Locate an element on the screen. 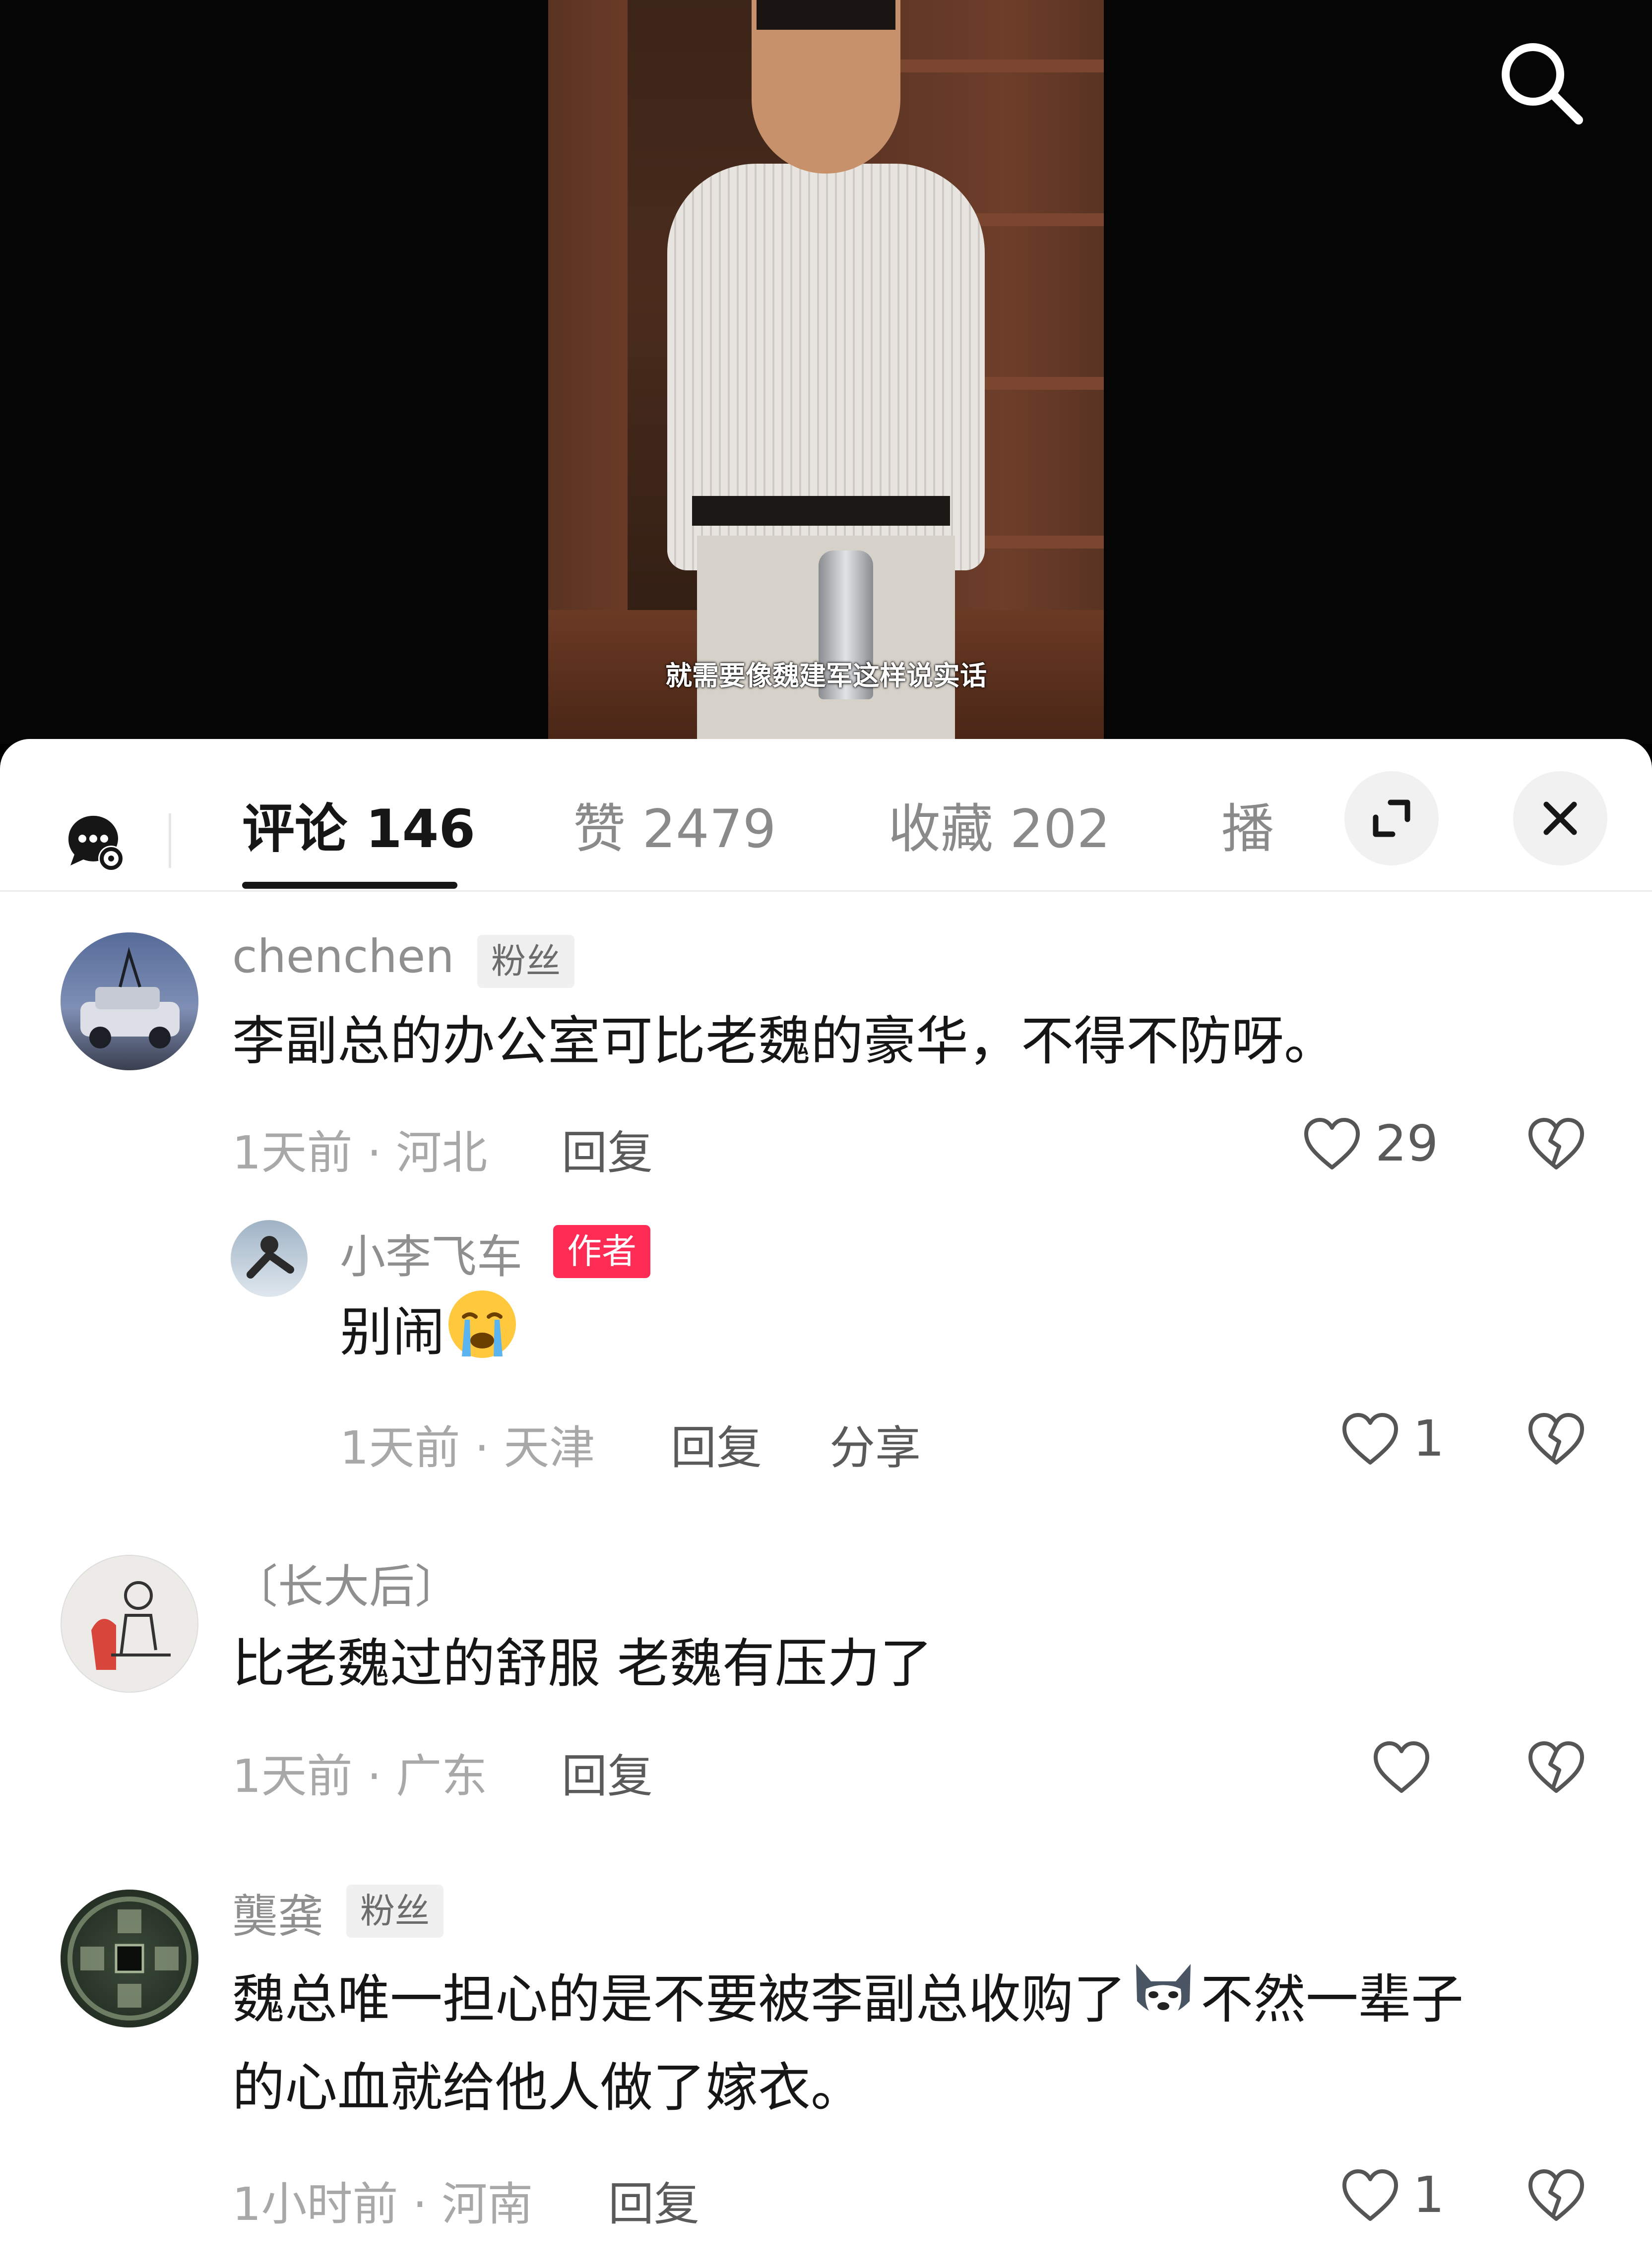 This screenshot has width=1652, height=2268. person-hair is located at coordinates (826, 15).